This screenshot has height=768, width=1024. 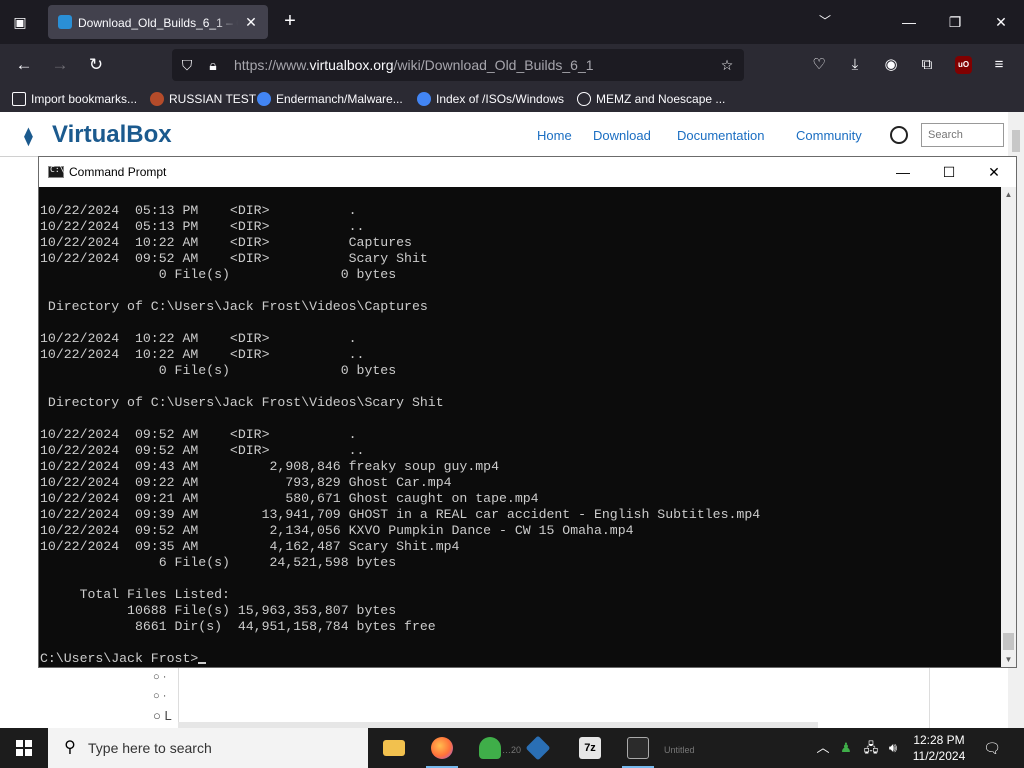 What do you see at coordinates (829, 136) in the screenshot?
I see `nav-community: Community` at bounding box center [829, 136].